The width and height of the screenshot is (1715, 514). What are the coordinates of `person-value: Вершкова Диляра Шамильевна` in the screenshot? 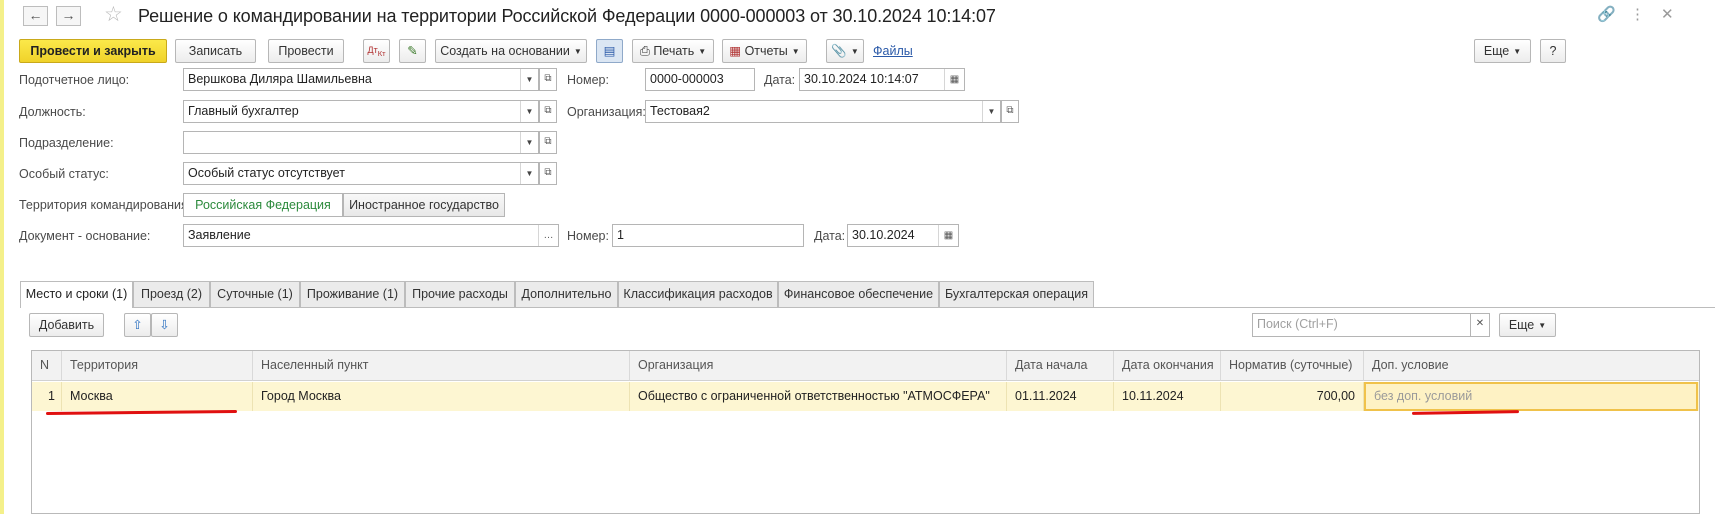 It's located at (280, 79).